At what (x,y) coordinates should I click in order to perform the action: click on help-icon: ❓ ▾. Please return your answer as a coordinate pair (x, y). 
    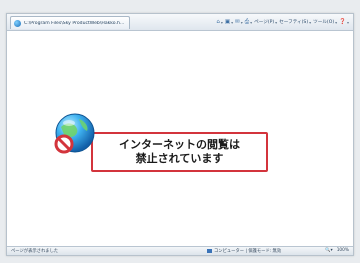
    Looking at the image, I should click on (344, 22).